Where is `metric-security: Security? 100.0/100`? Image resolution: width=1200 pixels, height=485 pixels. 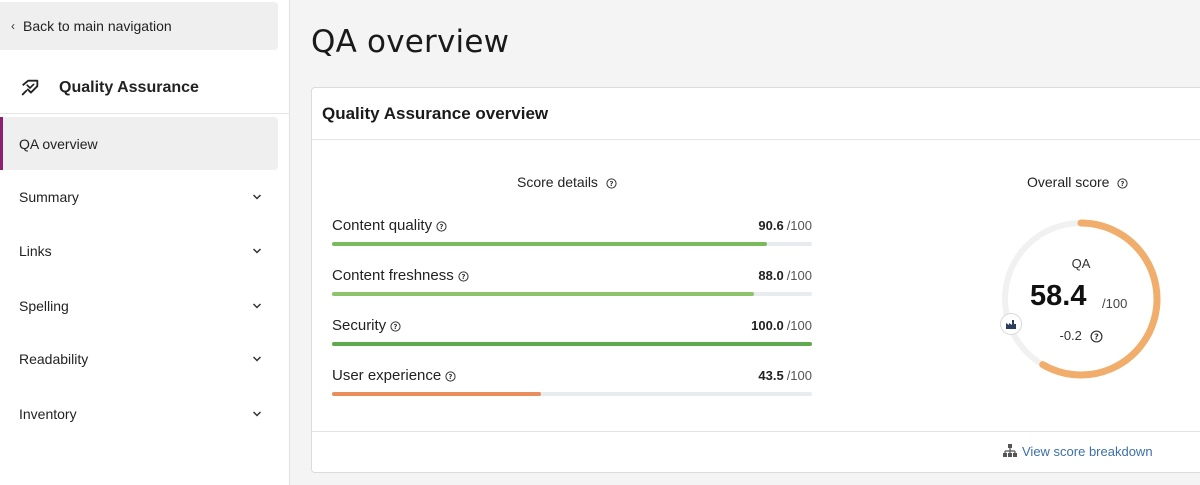 metric-security: Security? 100.0/100 is located at coordinates (572, 335).